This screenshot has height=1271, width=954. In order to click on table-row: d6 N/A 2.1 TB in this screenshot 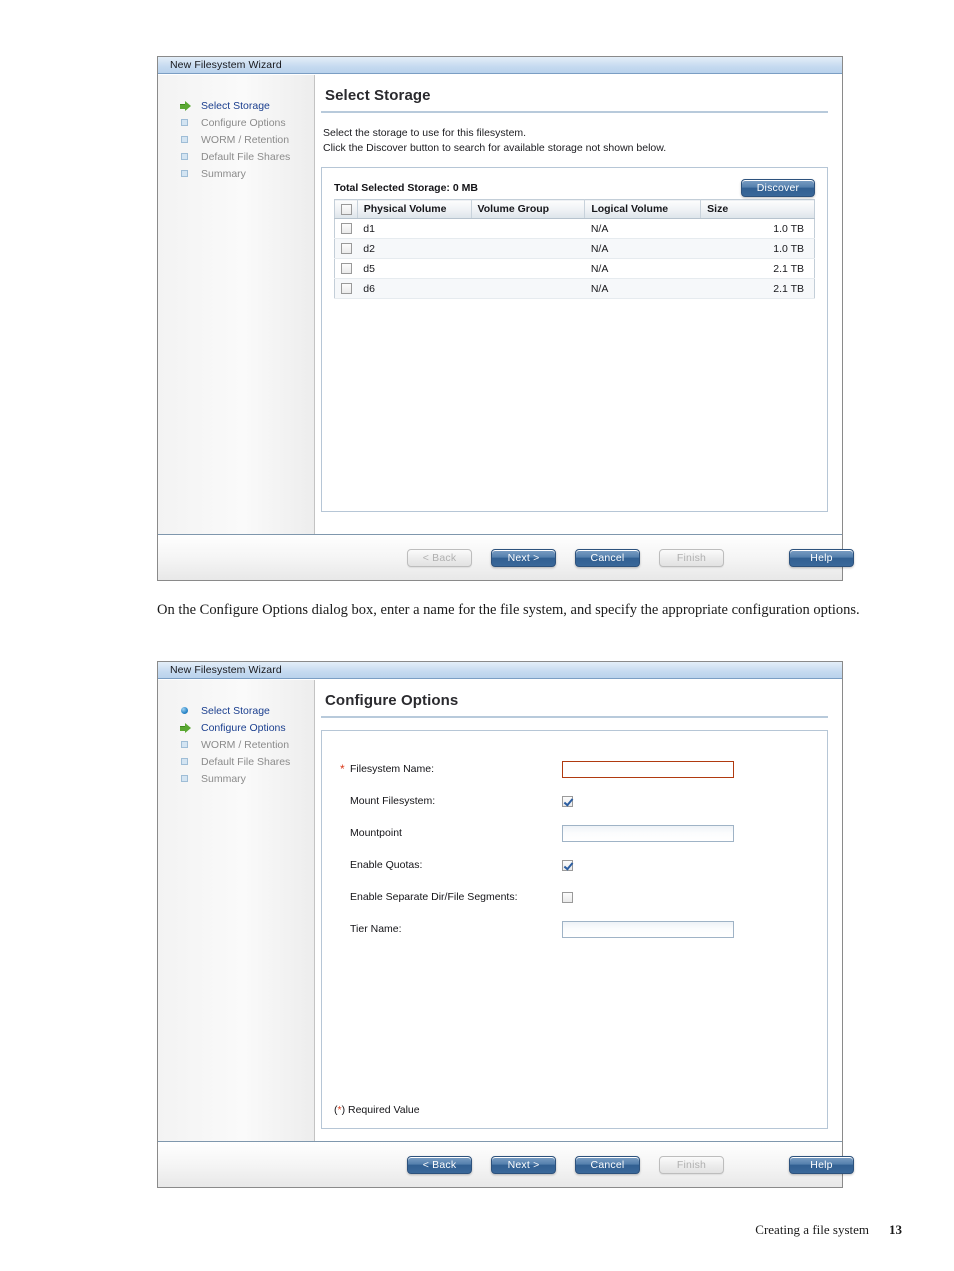, I will do `click(574, 288)`.